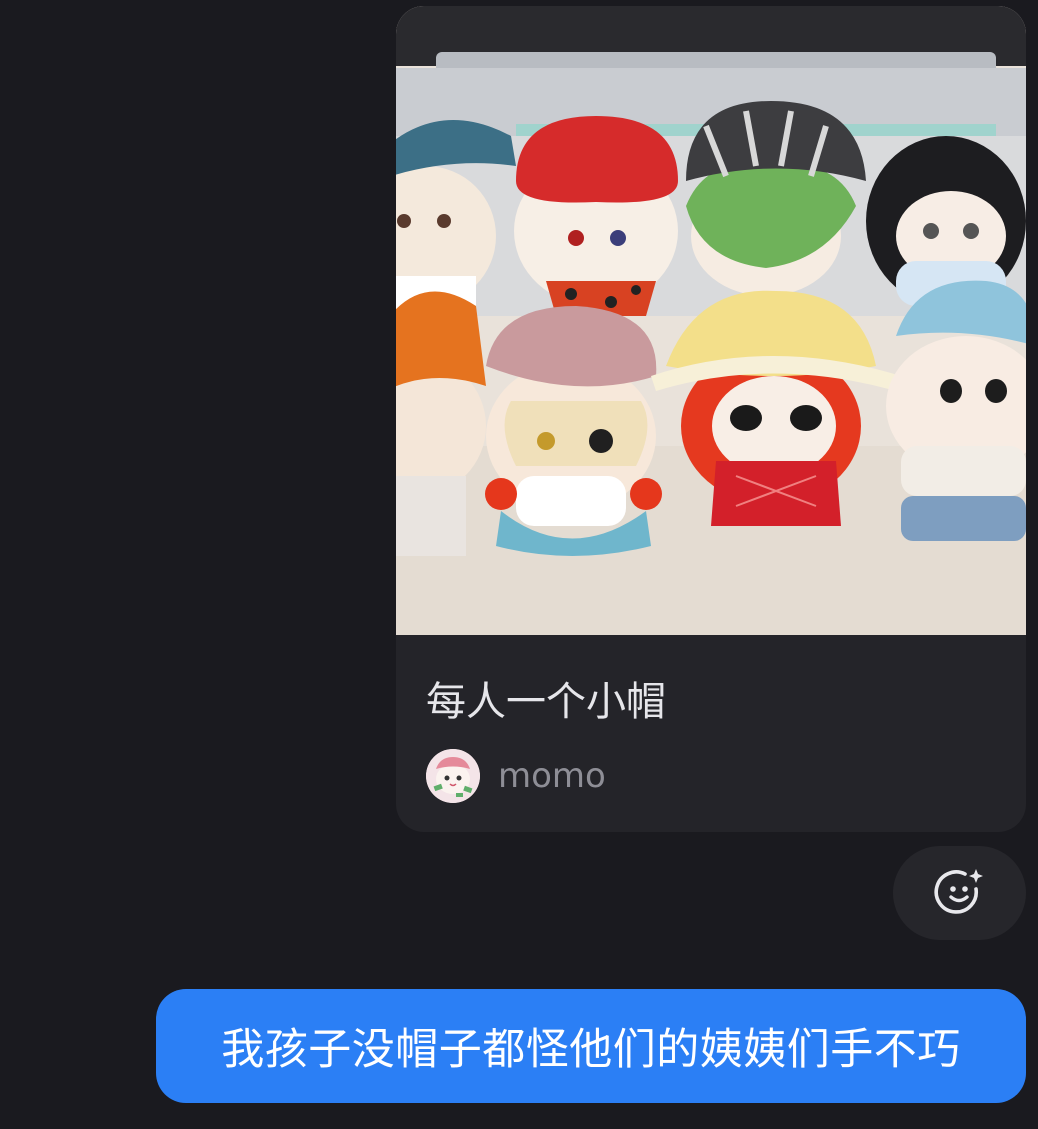  What do you see at coordinates (453, 776) in the screenshot?
I see `momo-avatar-icon` at bounding box center [453, 776].